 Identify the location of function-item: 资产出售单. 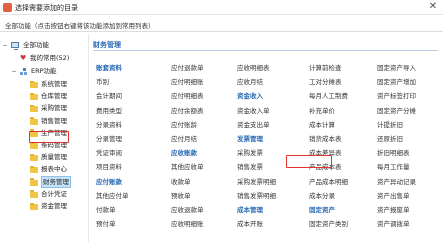
(393, 196).